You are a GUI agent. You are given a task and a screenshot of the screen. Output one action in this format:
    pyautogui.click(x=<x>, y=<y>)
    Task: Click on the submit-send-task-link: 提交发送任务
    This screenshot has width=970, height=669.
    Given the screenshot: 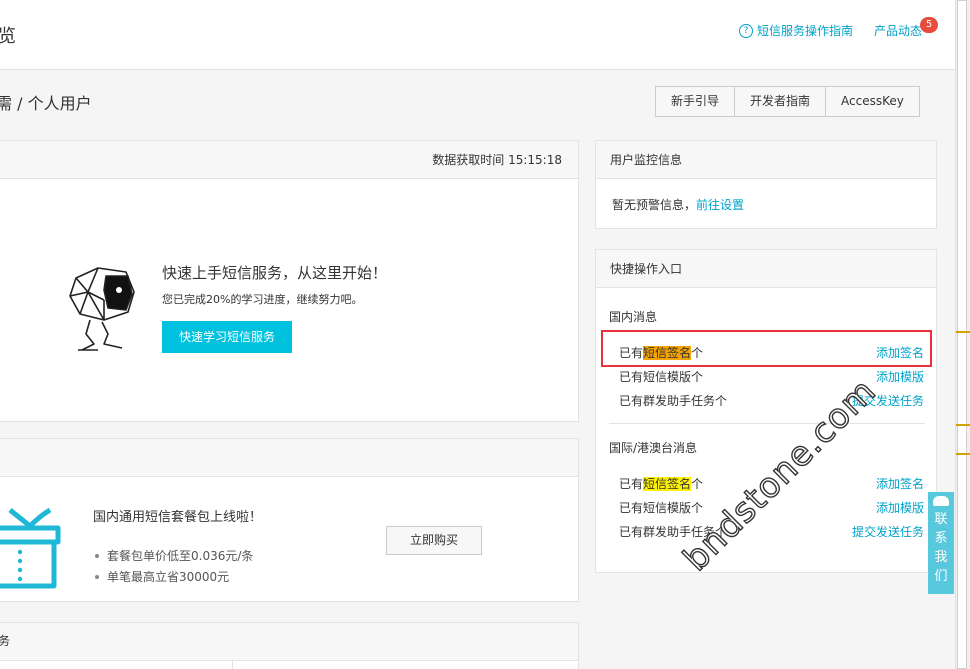 What is the action you would take?
    pyautogui.click(x=888, y=531)
    